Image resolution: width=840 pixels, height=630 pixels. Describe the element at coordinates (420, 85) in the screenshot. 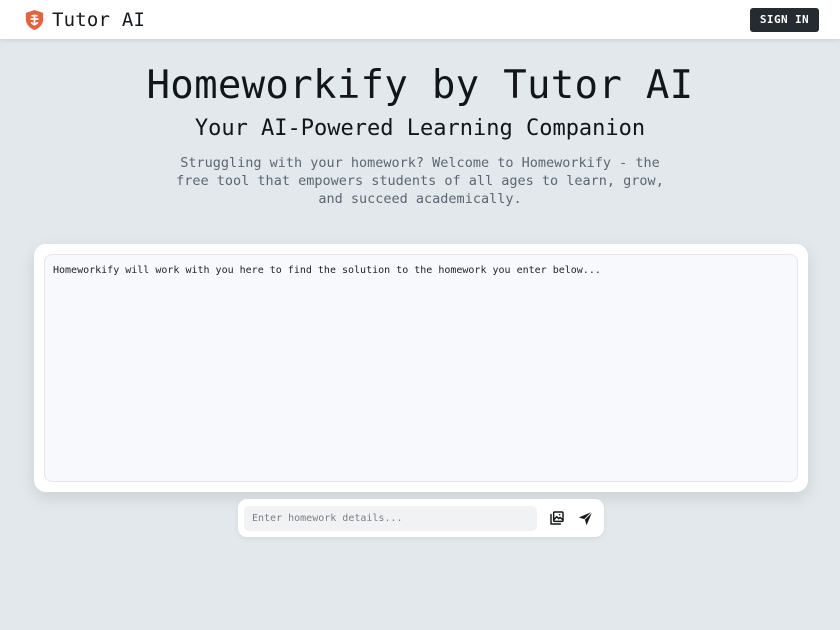

I see `page-title: Homeworkify by Tutor AI` at that location.